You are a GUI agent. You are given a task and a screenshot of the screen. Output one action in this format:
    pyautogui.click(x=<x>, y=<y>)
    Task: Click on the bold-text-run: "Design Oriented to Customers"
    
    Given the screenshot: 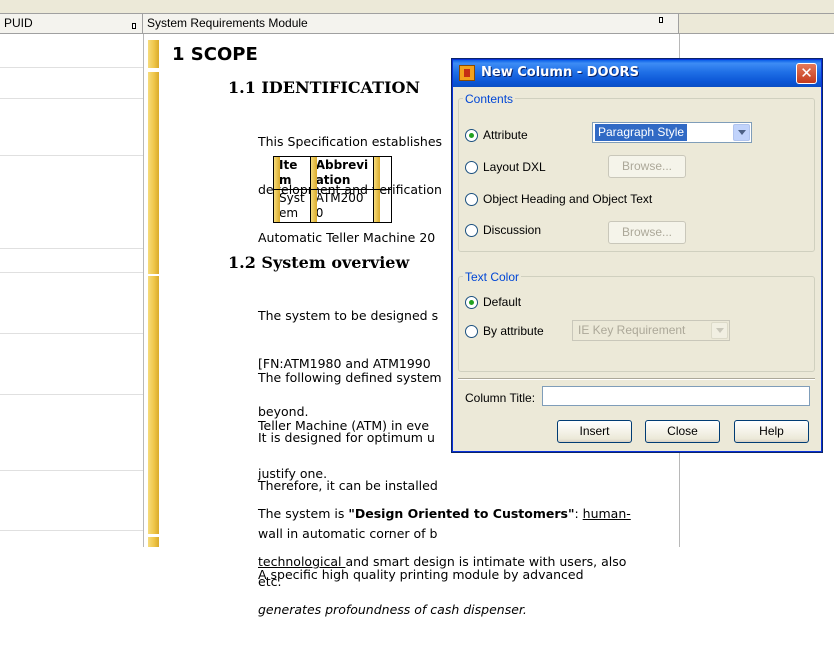 What is the action you would take?
    pyautogui.click(x=461, y=513)
    